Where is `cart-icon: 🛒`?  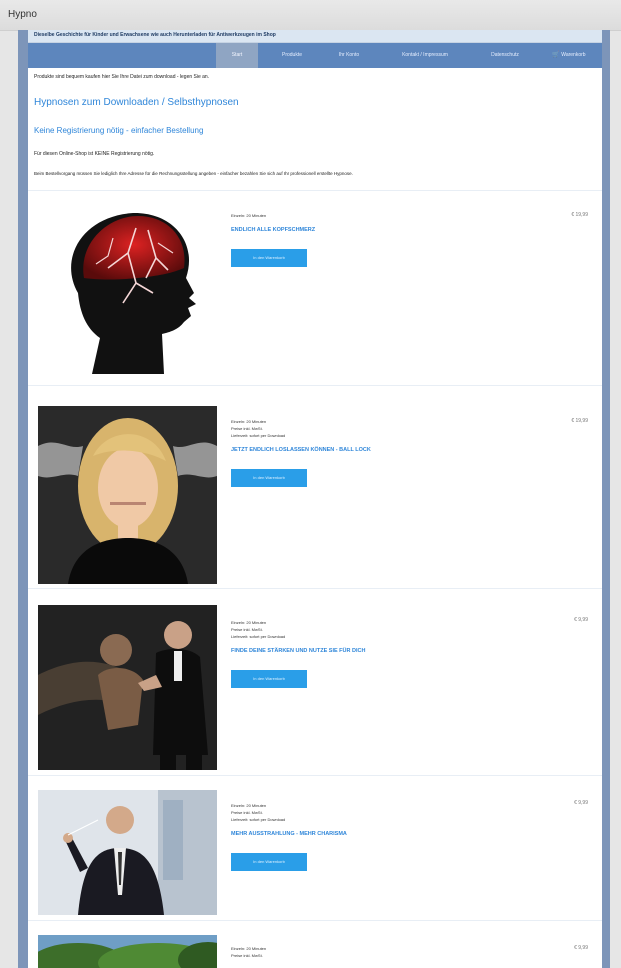
cart-icon: 🛒 is located at coordinates (556, 55).